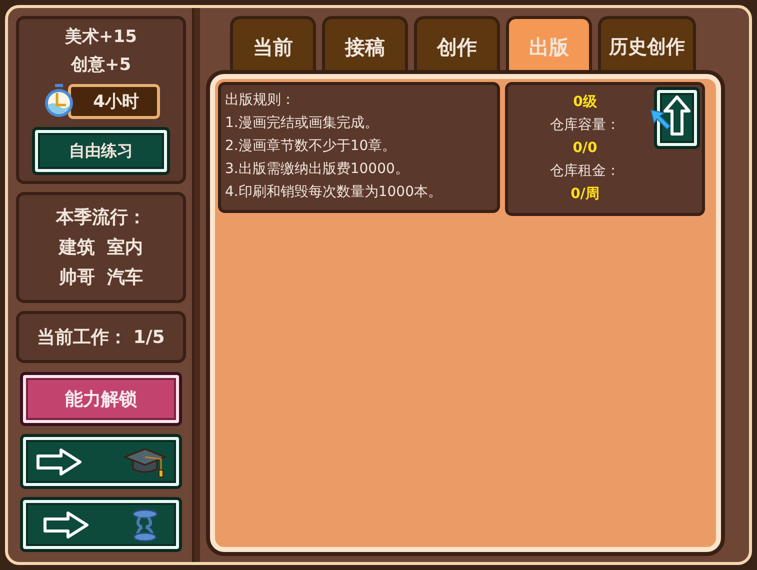 The width and height of the screenshot is (757, 570). What do you see at coordinates (317, 169) in the screenshot?
I see `rule-text: 3.出版需缴纳出版费10000。` at bounding box center [317, 169].